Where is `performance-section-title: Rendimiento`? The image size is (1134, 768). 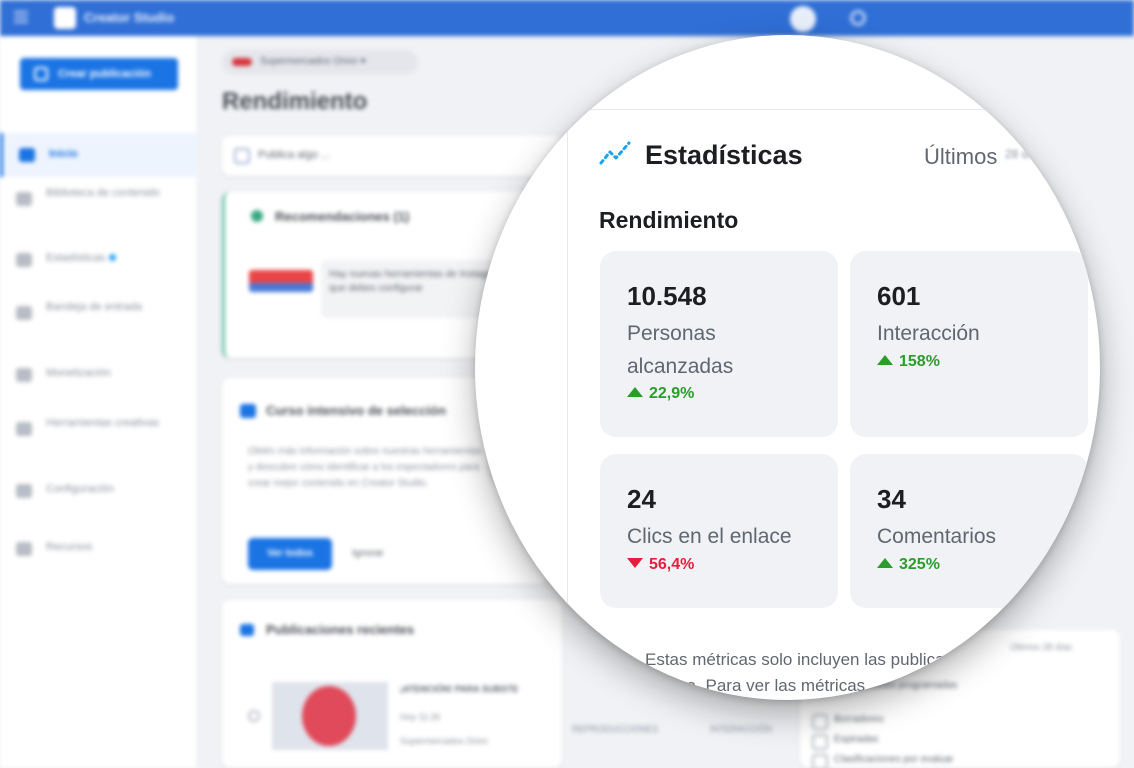 performance-section-title: Rendimiento is located at coordinates (669, 220).